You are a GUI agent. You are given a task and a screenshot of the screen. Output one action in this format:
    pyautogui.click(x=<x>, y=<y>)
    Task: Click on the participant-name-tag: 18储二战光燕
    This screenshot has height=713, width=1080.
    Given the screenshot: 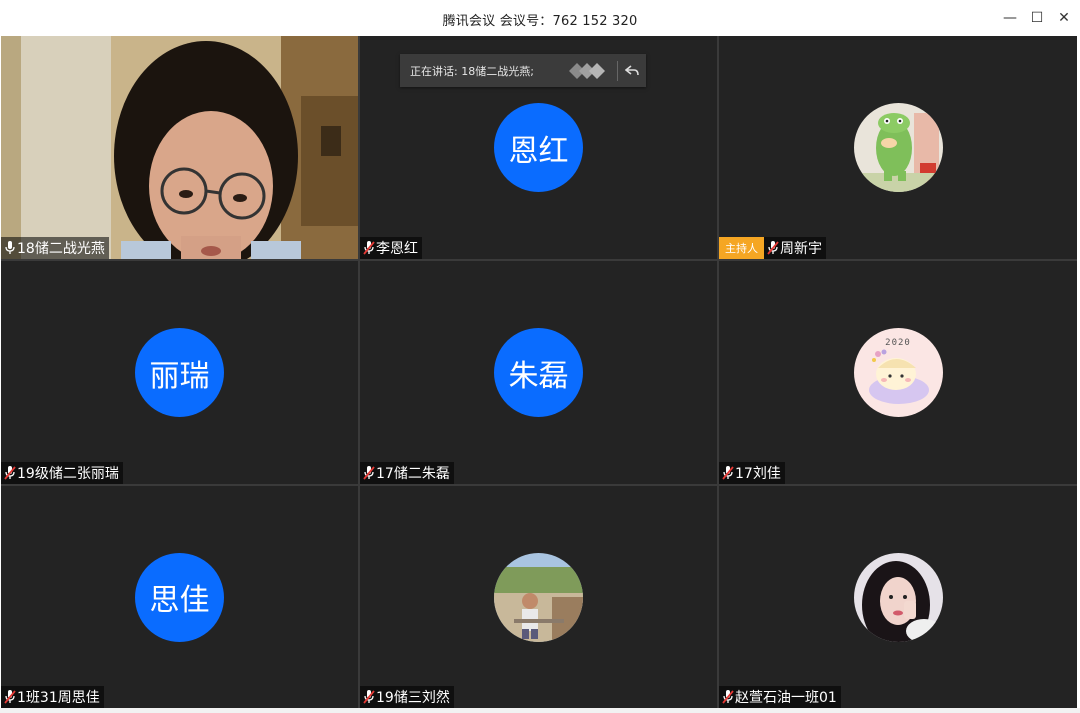 What is the action you would take?
    pyautogui.click(x=55, y=248)
    